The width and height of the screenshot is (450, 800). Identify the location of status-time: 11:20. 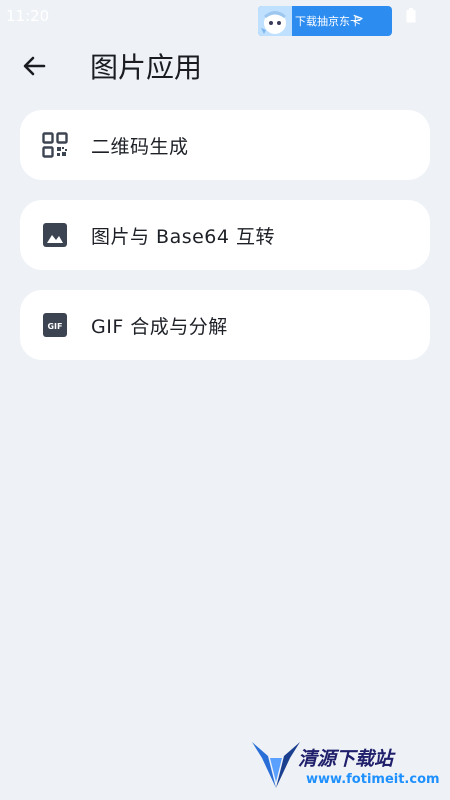
(28, 16).